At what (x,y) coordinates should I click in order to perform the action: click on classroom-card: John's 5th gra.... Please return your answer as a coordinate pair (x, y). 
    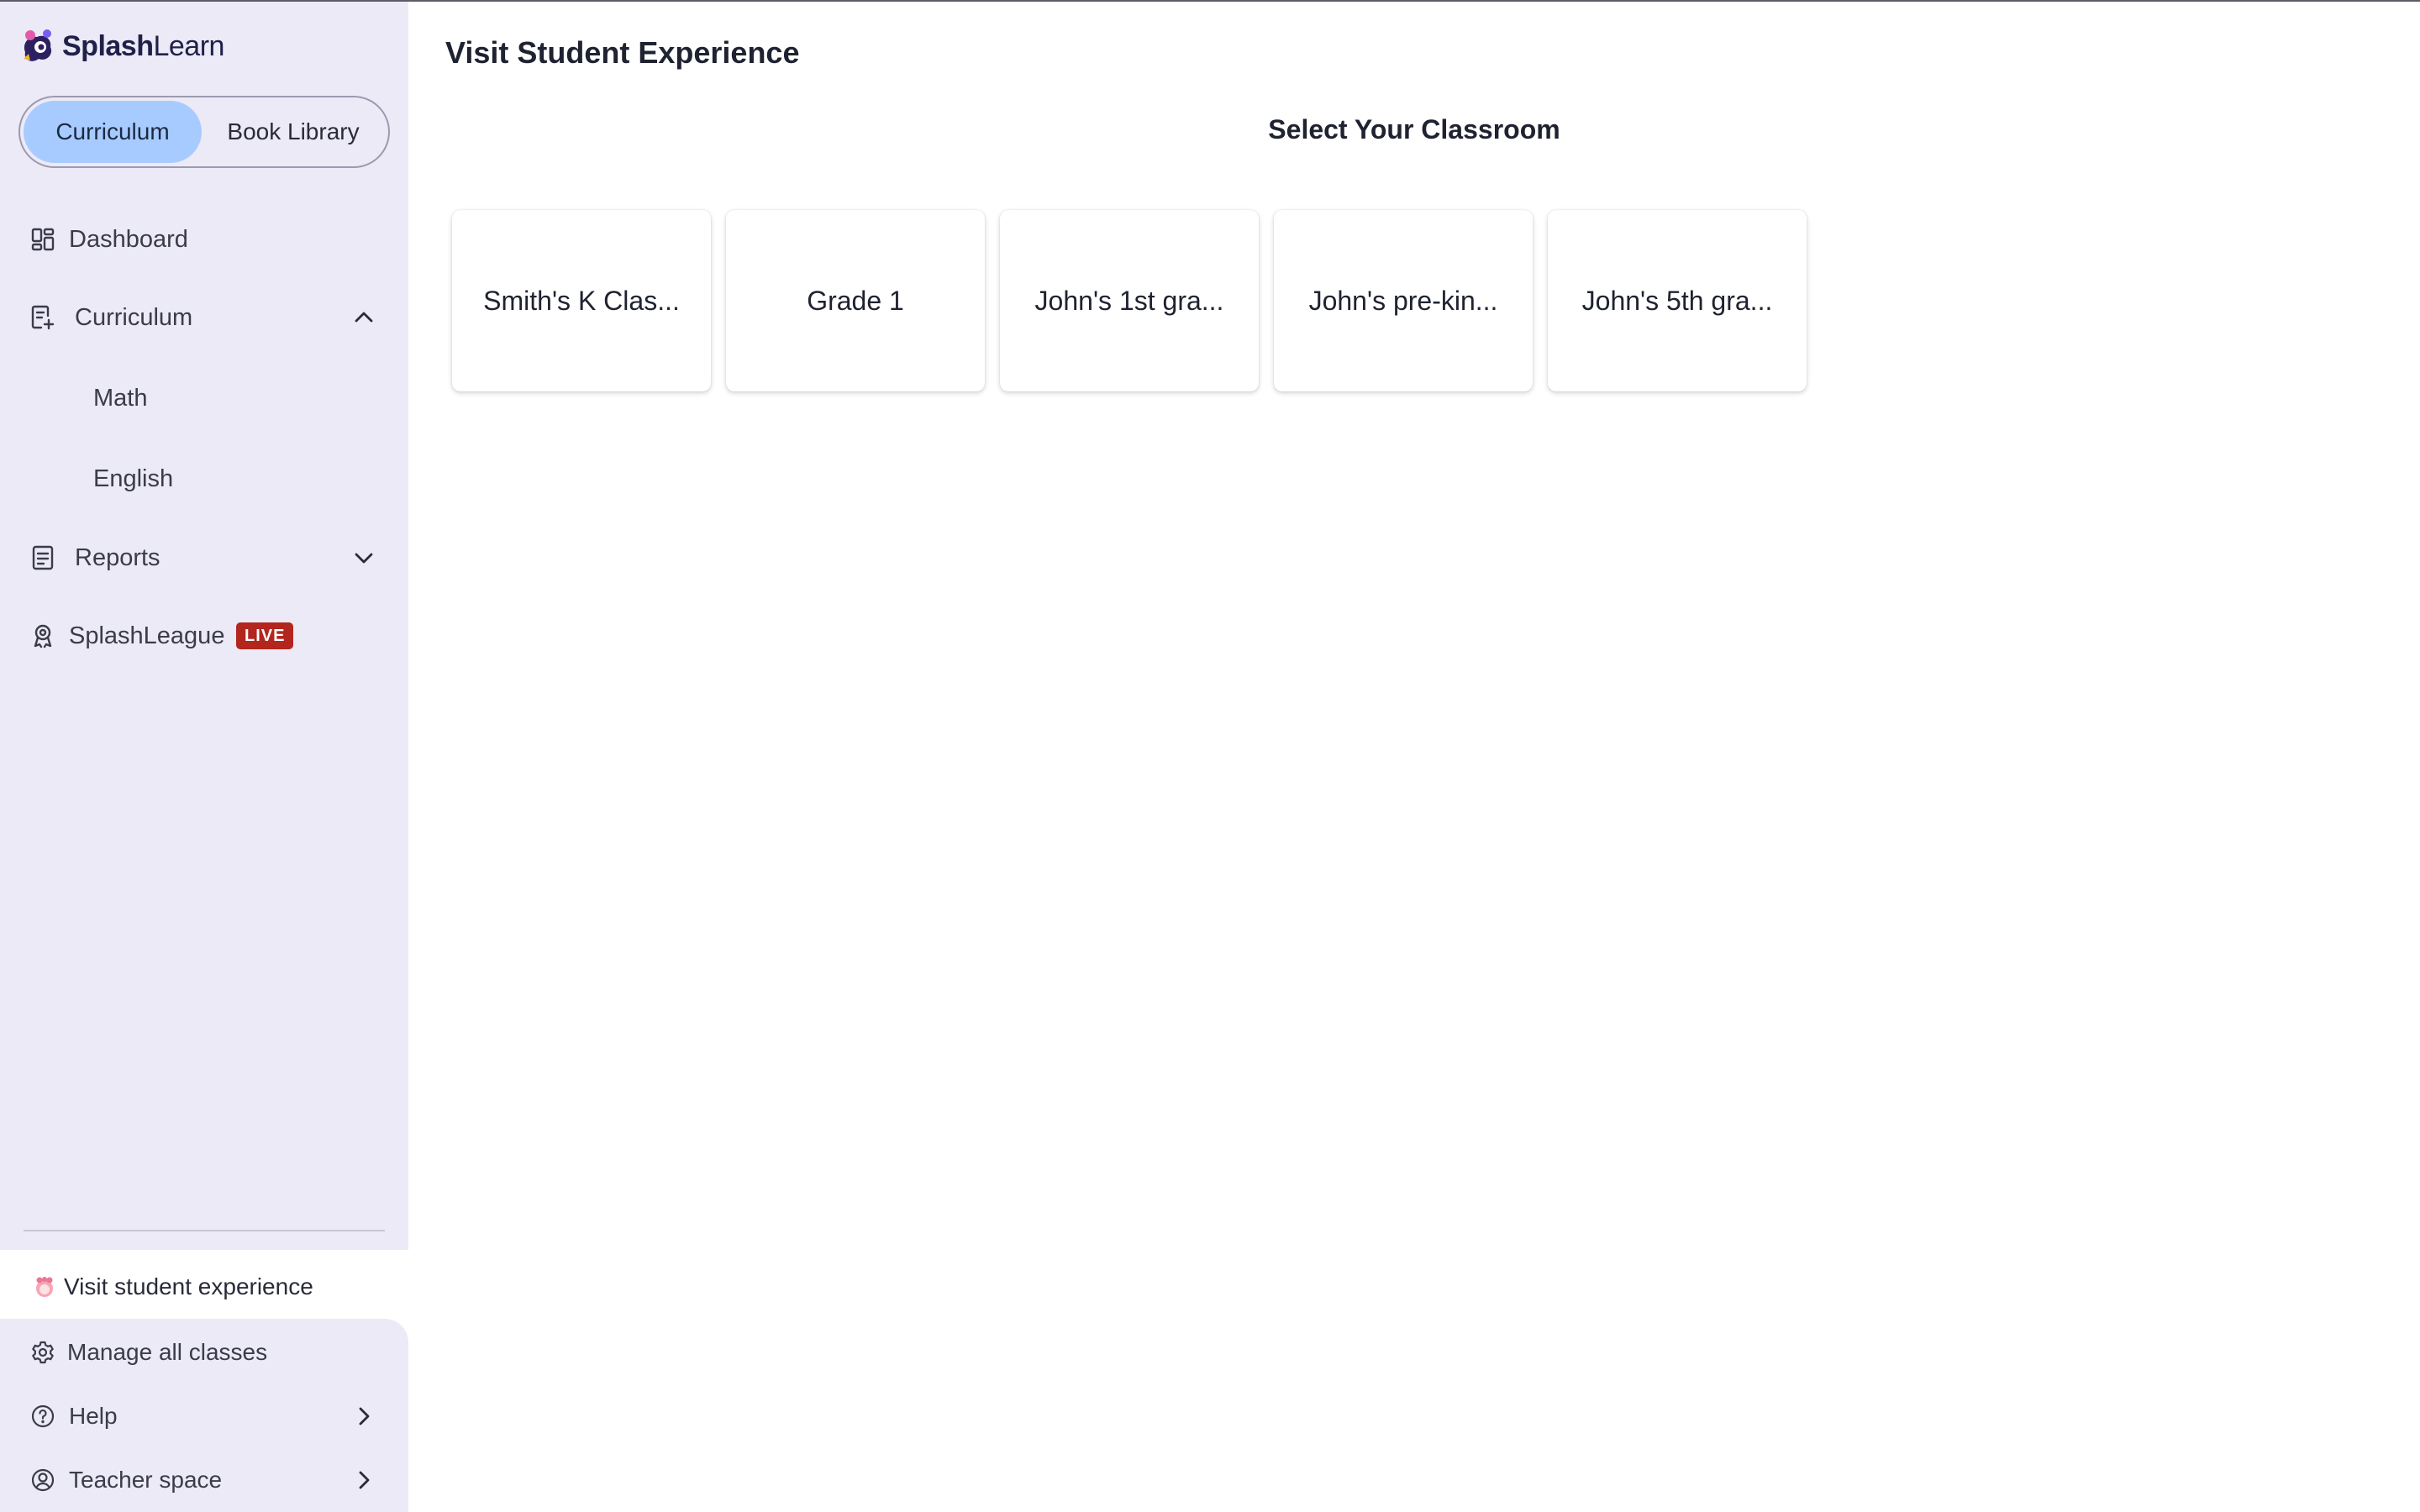
    Looking at the image, I should click on (1678, 300).